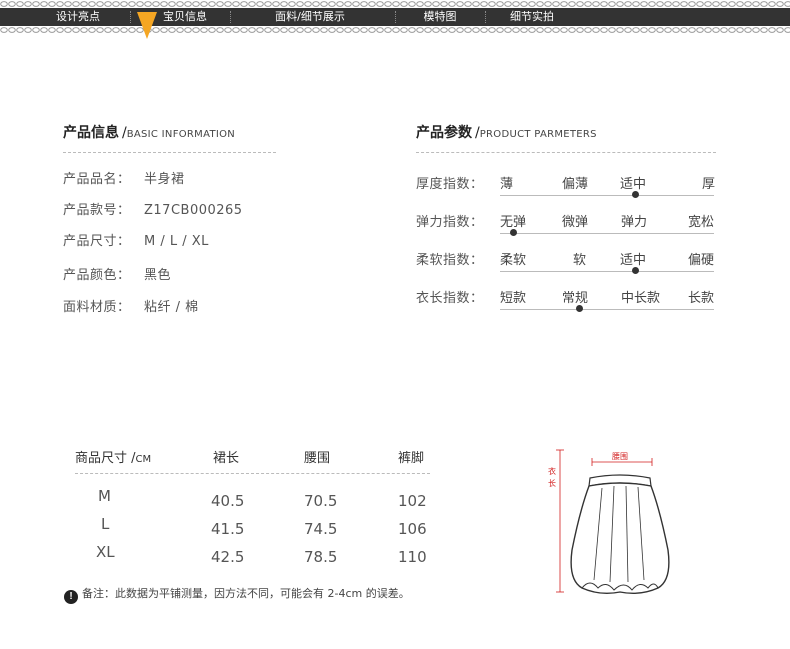 This screenshot has height=649, width=790. Describe the element at coordinates (158, 275) in the screenshot. I see `info-value: 黑色` at that location.